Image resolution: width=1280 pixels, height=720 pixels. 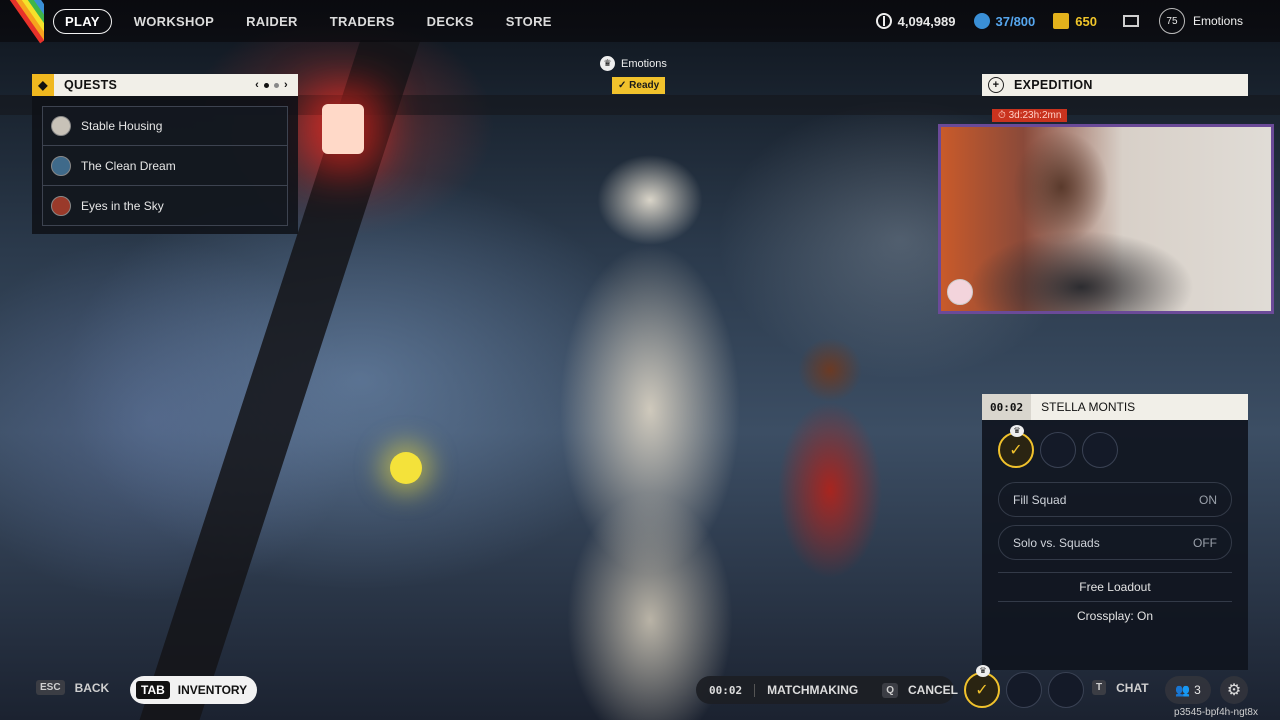 I want to click on coin-icon, so click(x=883, y=21).